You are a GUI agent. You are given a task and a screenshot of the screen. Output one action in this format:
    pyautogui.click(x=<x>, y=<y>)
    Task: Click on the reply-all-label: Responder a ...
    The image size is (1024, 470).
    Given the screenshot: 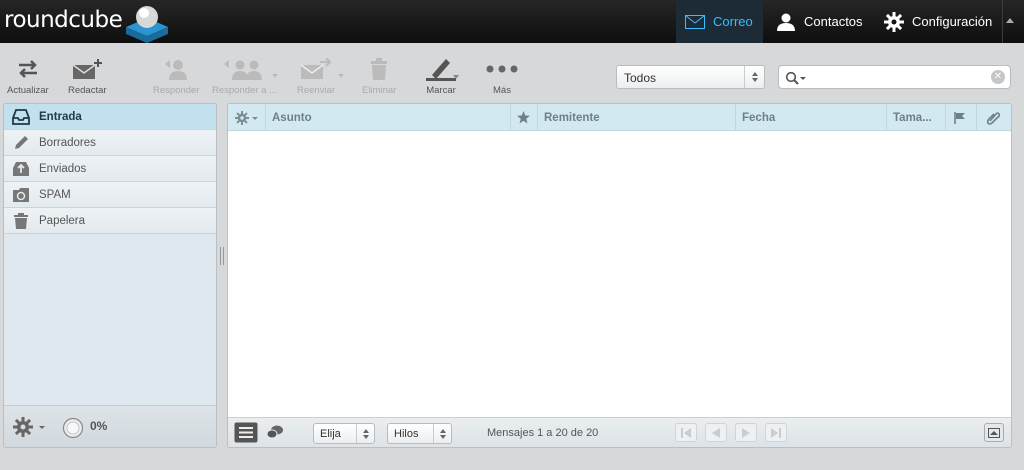 What is the action you would take?
    pyautogui.click(x=244, y=90)
    